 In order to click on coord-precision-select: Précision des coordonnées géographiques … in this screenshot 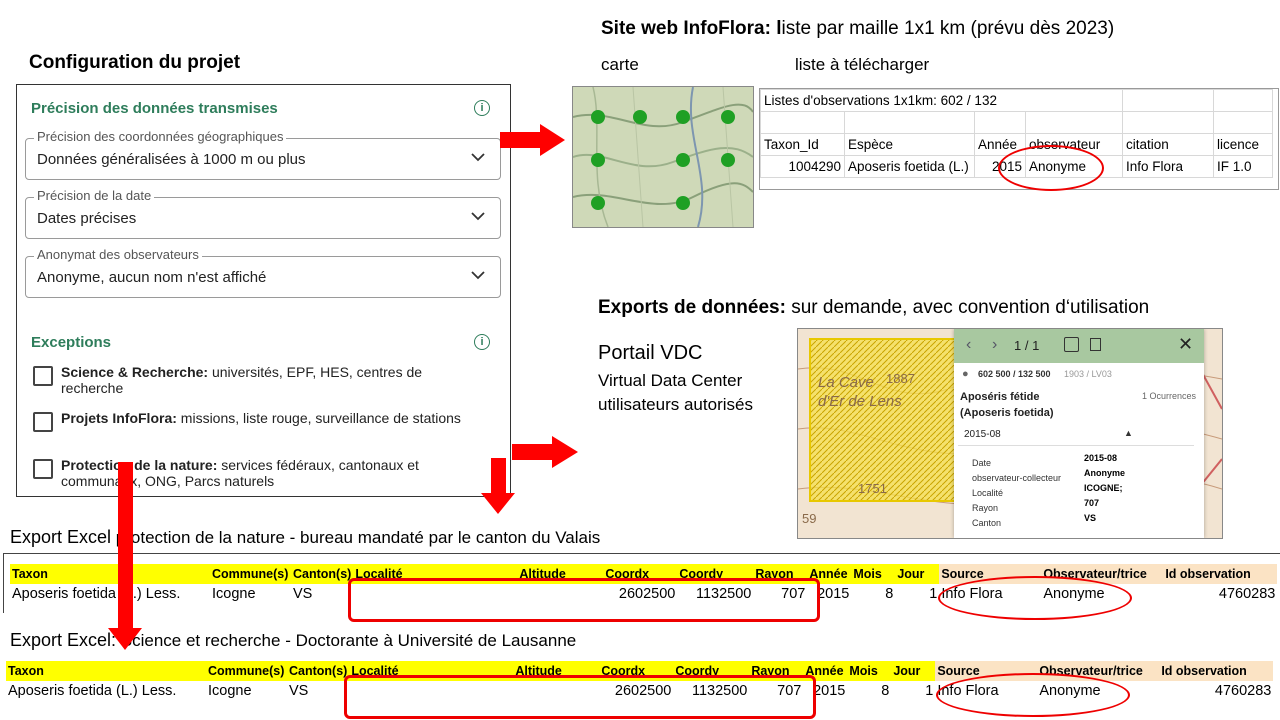, I will do `click(263, 154)`.